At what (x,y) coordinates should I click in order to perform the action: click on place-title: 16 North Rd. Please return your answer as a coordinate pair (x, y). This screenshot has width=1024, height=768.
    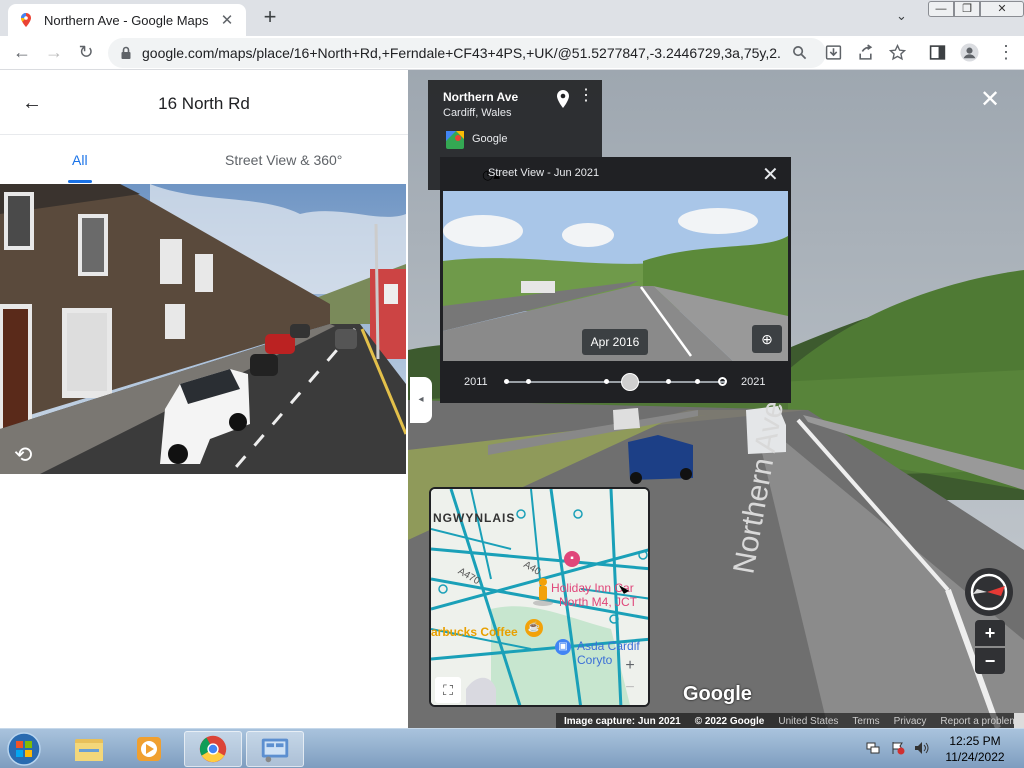
    Looking at the image, I should click on (204, 103).